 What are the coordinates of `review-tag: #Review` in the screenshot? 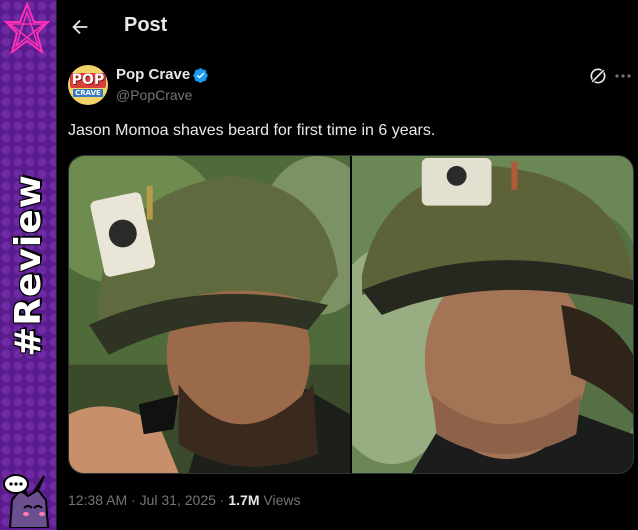 It's located at (28, 265).